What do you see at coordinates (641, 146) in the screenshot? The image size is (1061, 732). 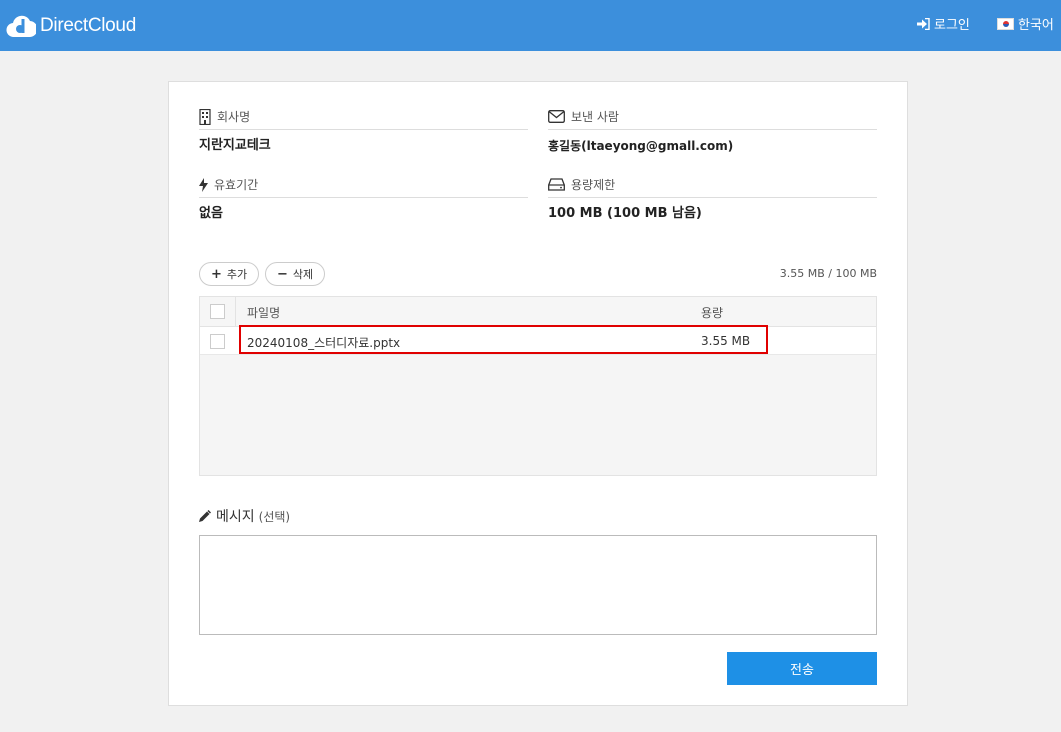 I see `sender-value: 홍길동(ltaeyong@gmall.com)` at bounding box center [641, 146].